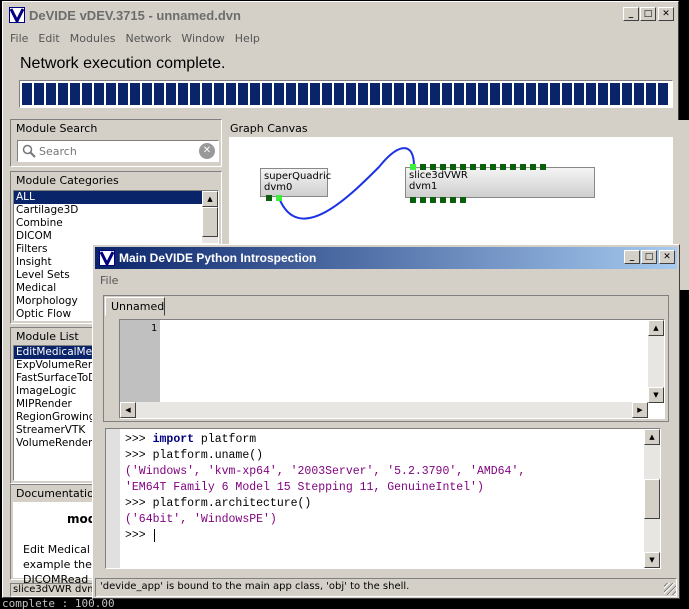 The width and height of the screenshot is (689, 609). Describe the element at coordinates (29, 152) in the screenshot. I see `search-icon` at that location.